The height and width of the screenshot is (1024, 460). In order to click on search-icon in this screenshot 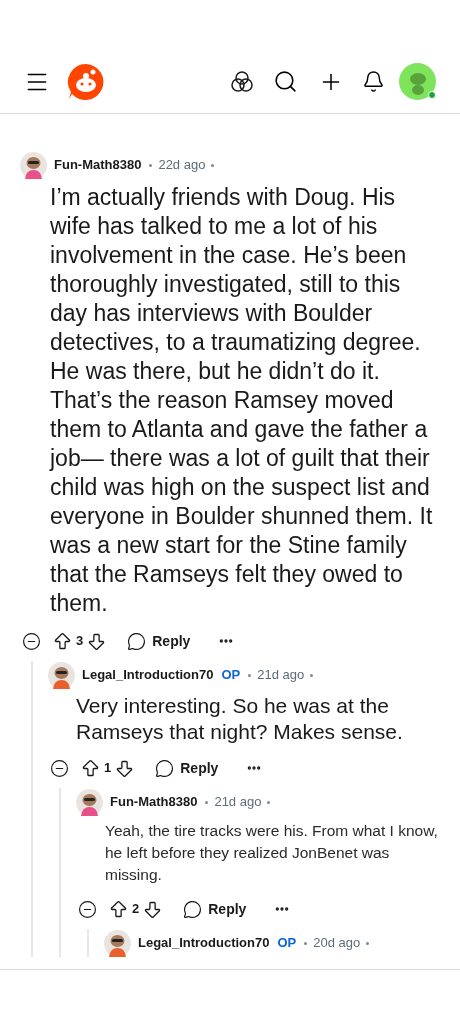, I will do `click(285, 81)`.